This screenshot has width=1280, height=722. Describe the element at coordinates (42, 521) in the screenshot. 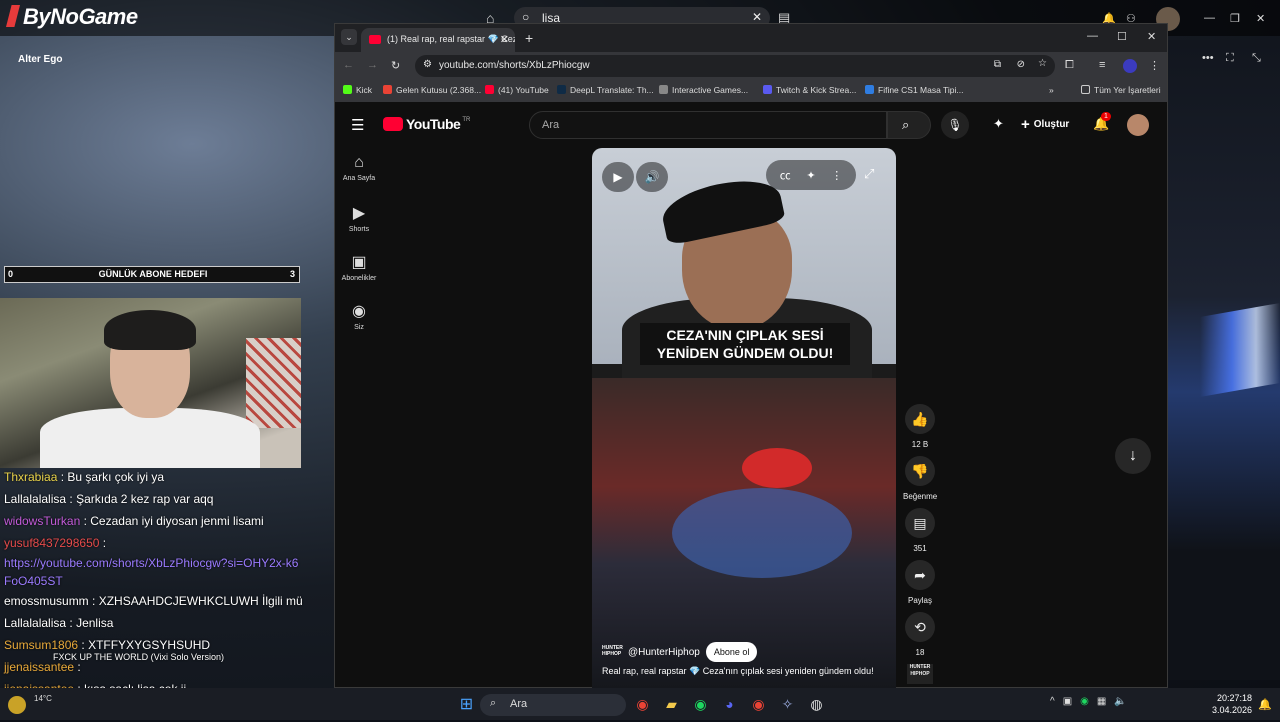

I see `chat-username: widowsTurkan` at that location.